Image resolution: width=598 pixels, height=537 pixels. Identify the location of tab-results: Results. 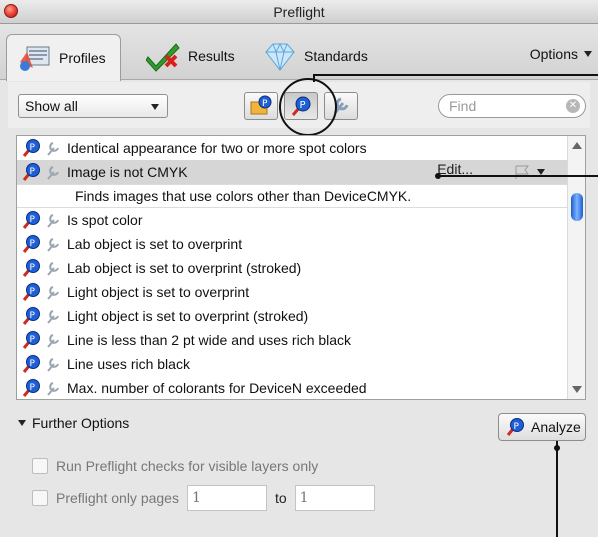
(190, 56).